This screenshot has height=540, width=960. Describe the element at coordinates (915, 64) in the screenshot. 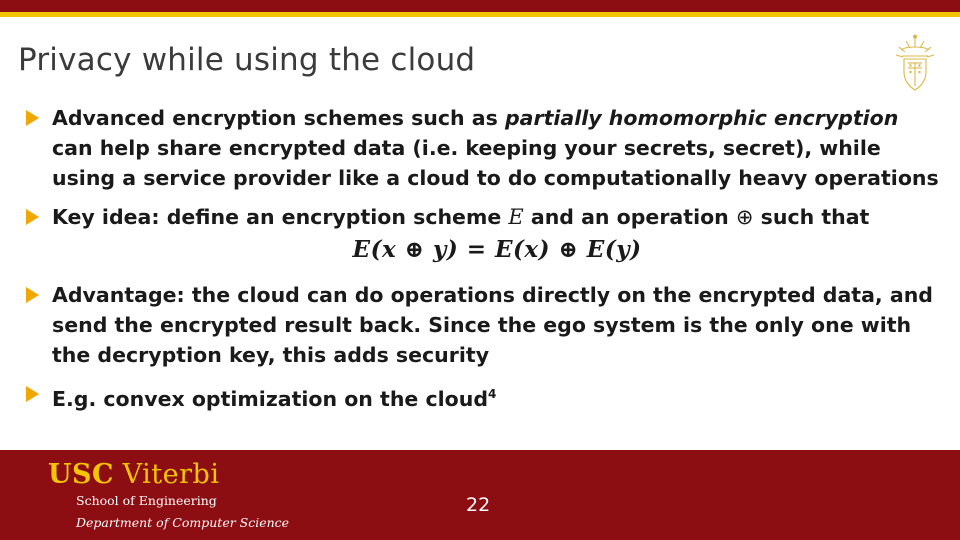

I see `usc-seal-icon` at that location.